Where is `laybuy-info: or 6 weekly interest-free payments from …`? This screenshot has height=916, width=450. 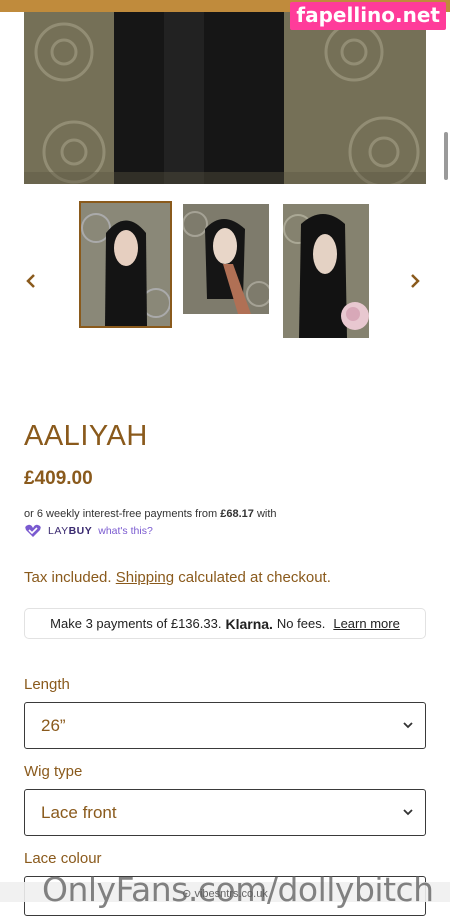 laybuy-info: or 6 weekly interest-free payments from … is located at coordinates (150, 514).